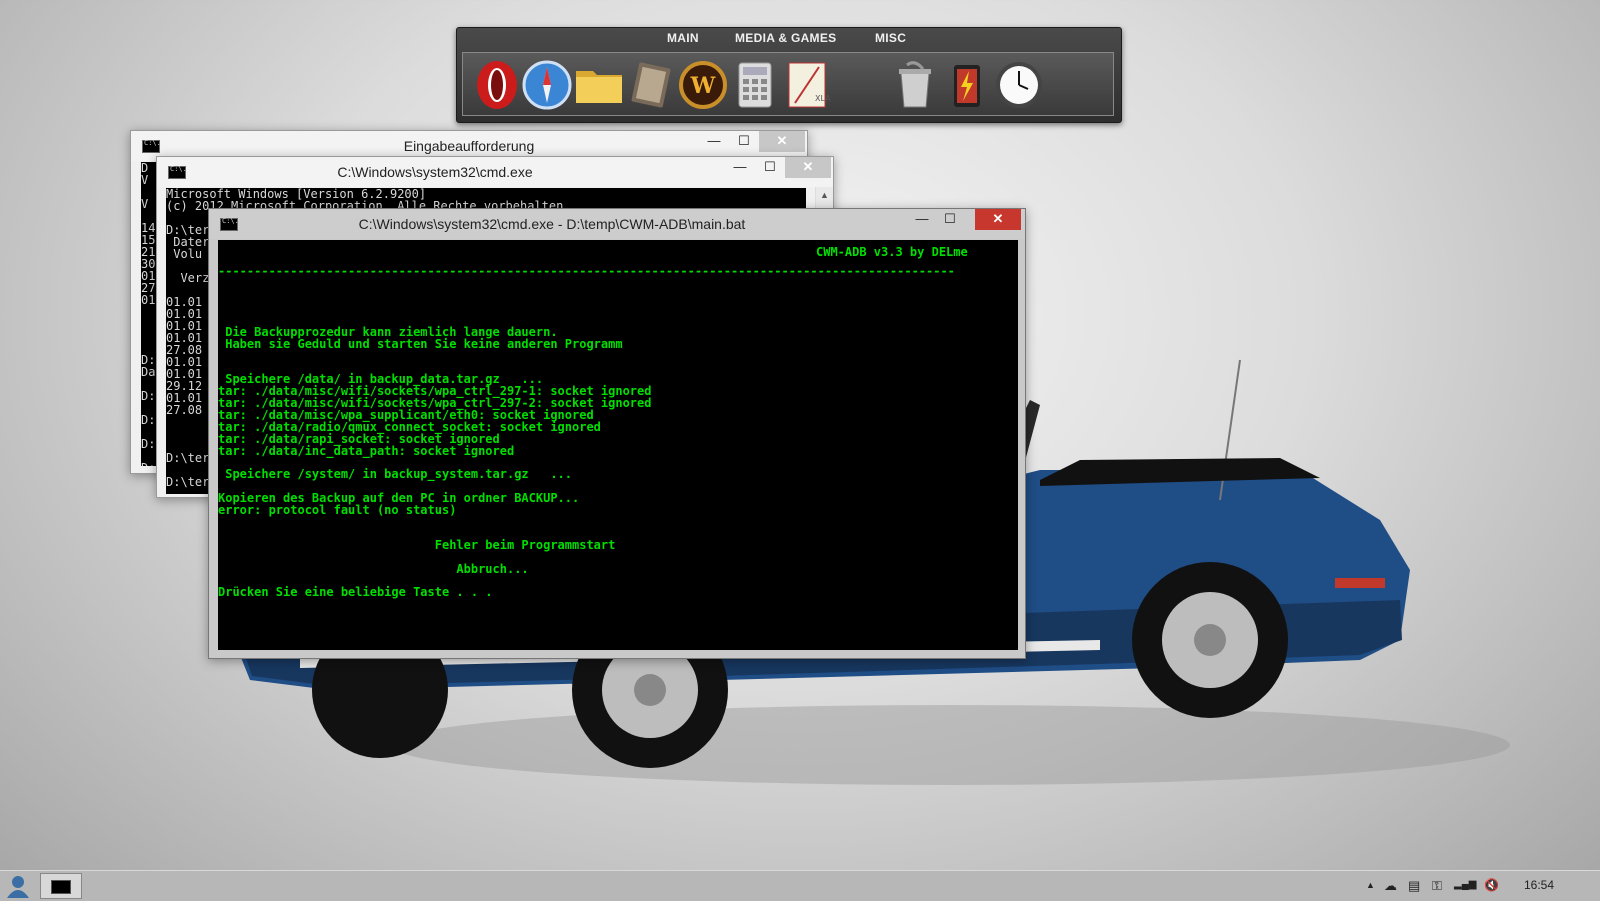  Describe the element at coordinates (785, 38) in the screenshot. I see `dock-tab-media-games: MEDIA & GAMES` at that location.